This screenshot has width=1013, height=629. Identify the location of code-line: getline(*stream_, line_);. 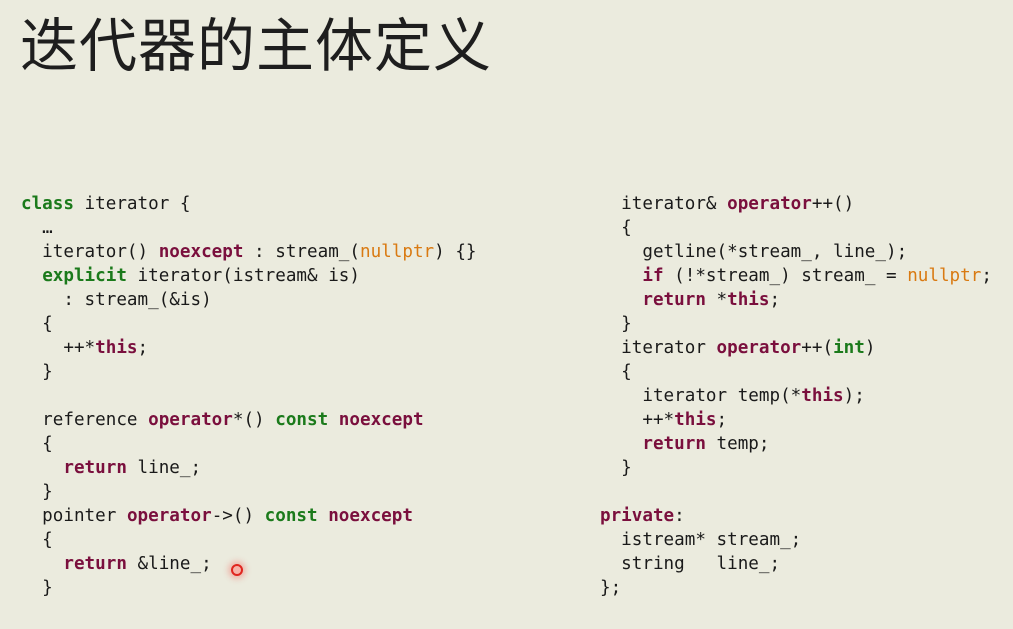
(796, 252).